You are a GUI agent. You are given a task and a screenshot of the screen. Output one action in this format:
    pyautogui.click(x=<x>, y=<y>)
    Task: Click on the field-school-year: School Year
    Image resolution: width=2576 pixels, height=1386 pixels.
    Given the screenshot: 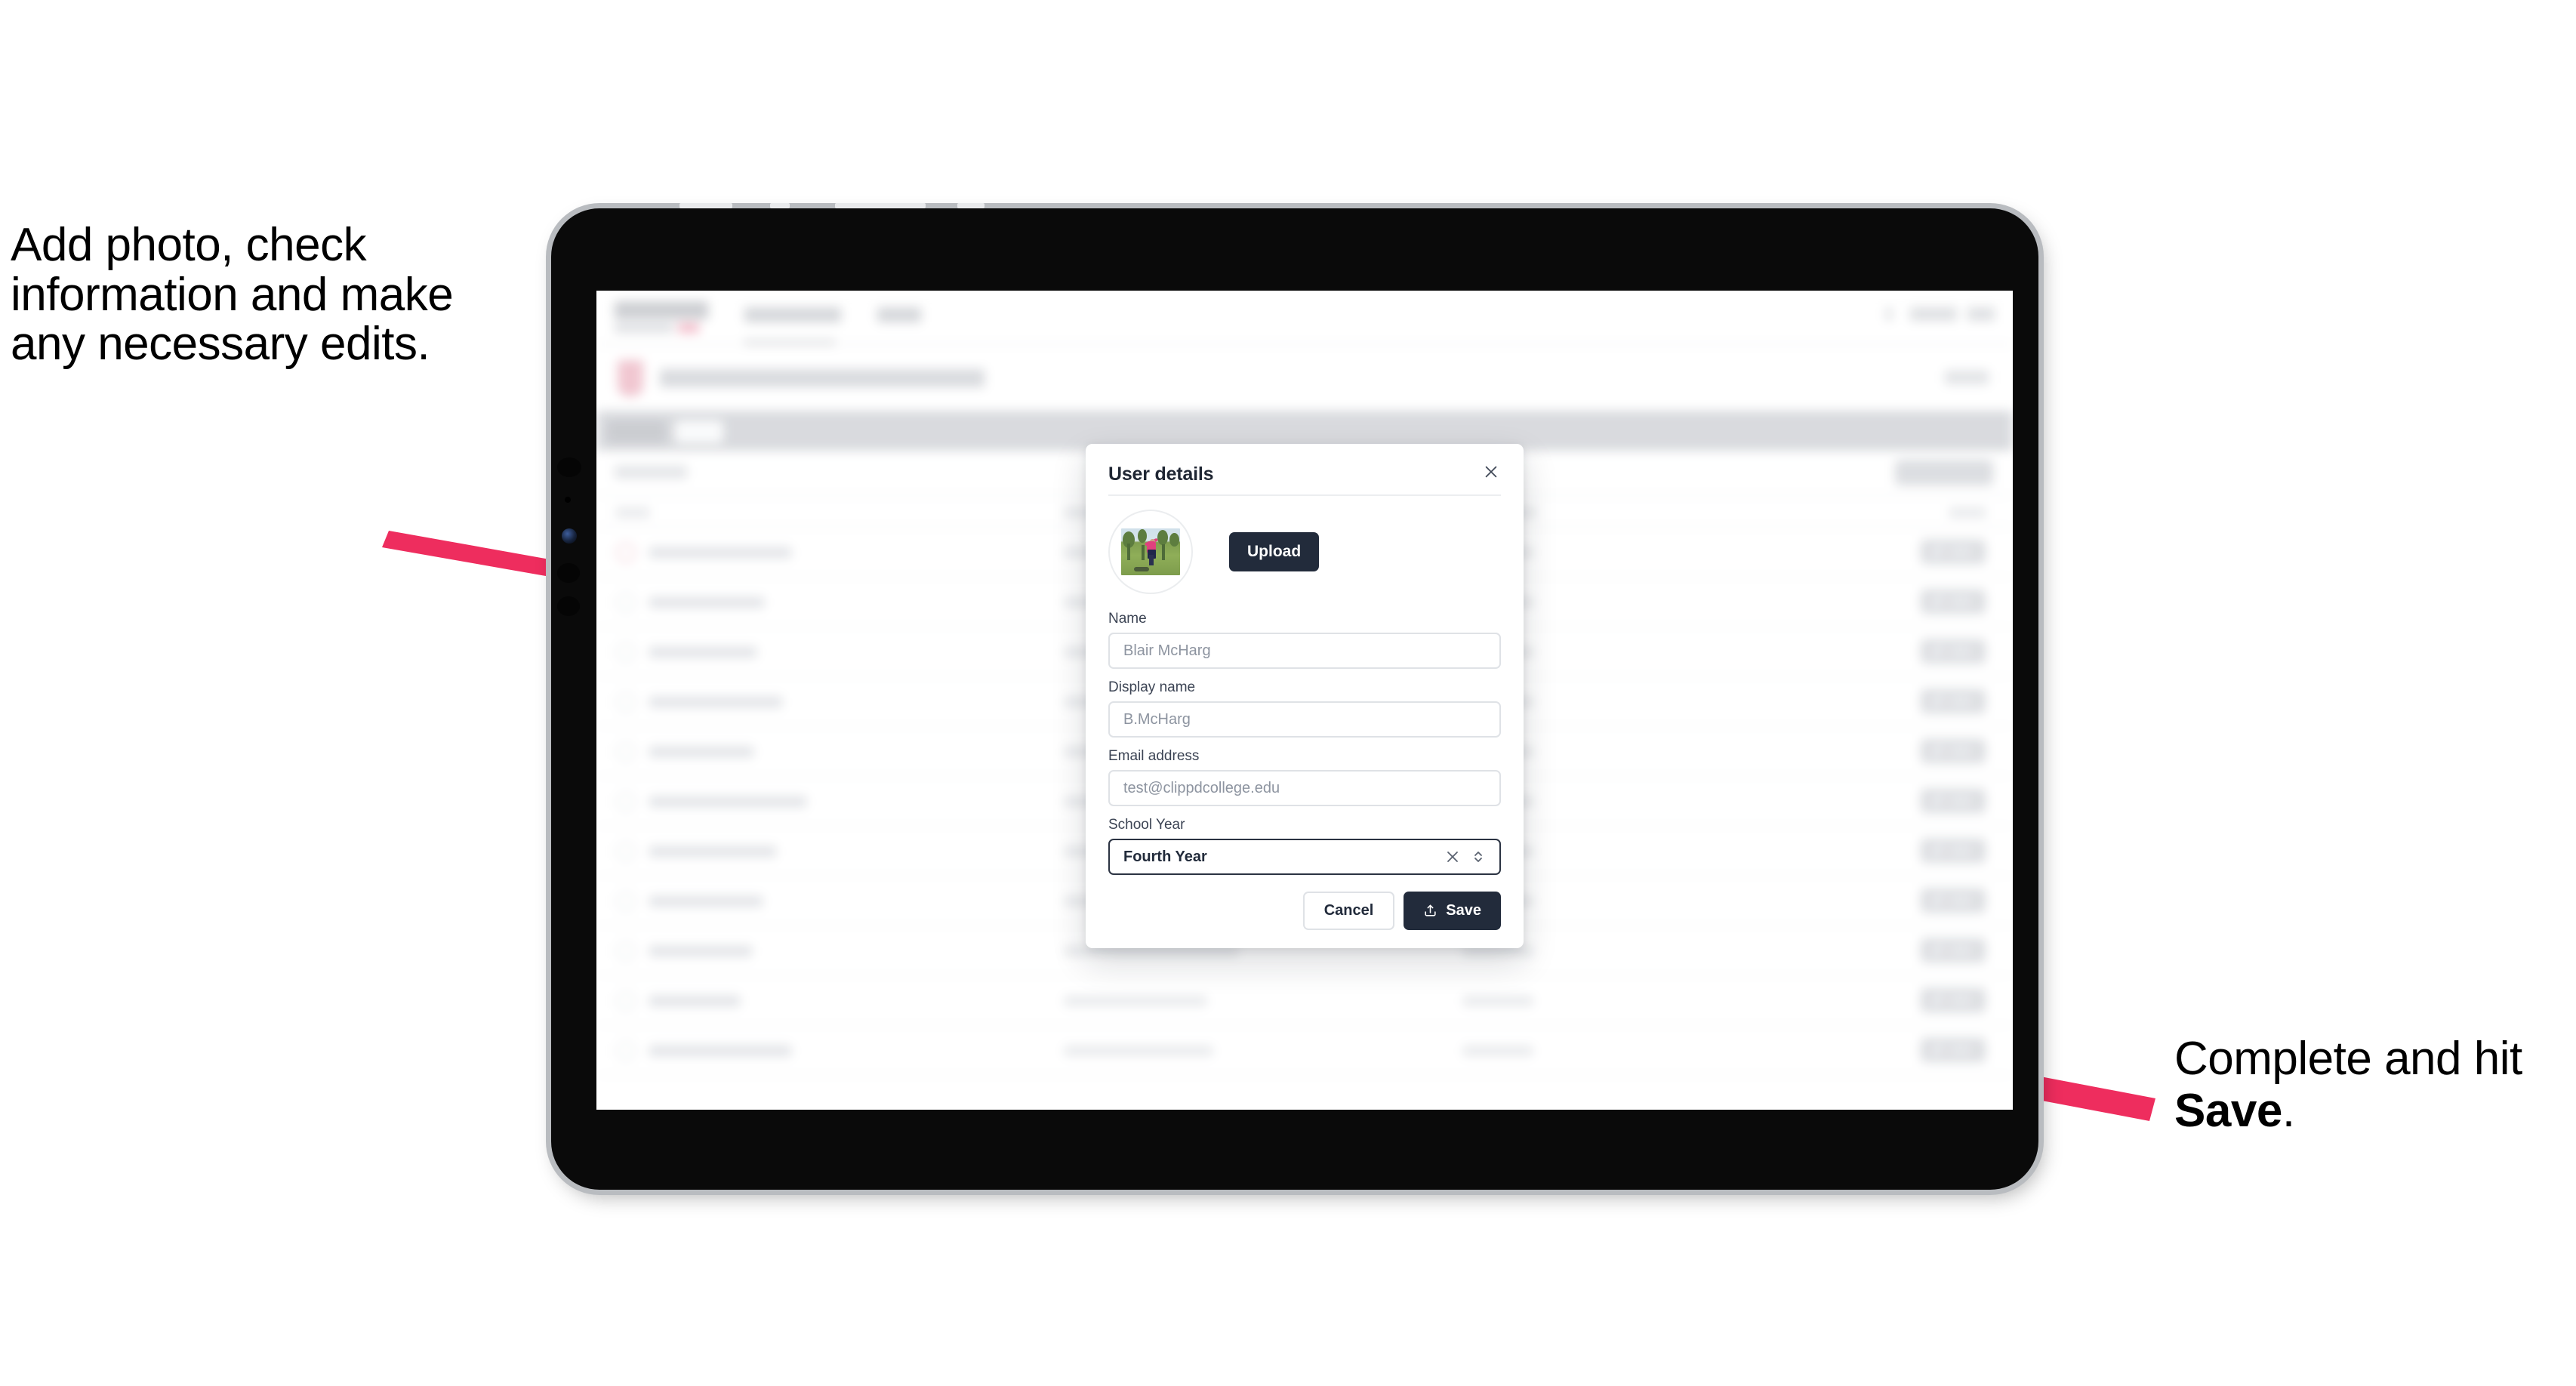 What is the action you would take?
    pyautogui.click(x=1304, y=846)
    